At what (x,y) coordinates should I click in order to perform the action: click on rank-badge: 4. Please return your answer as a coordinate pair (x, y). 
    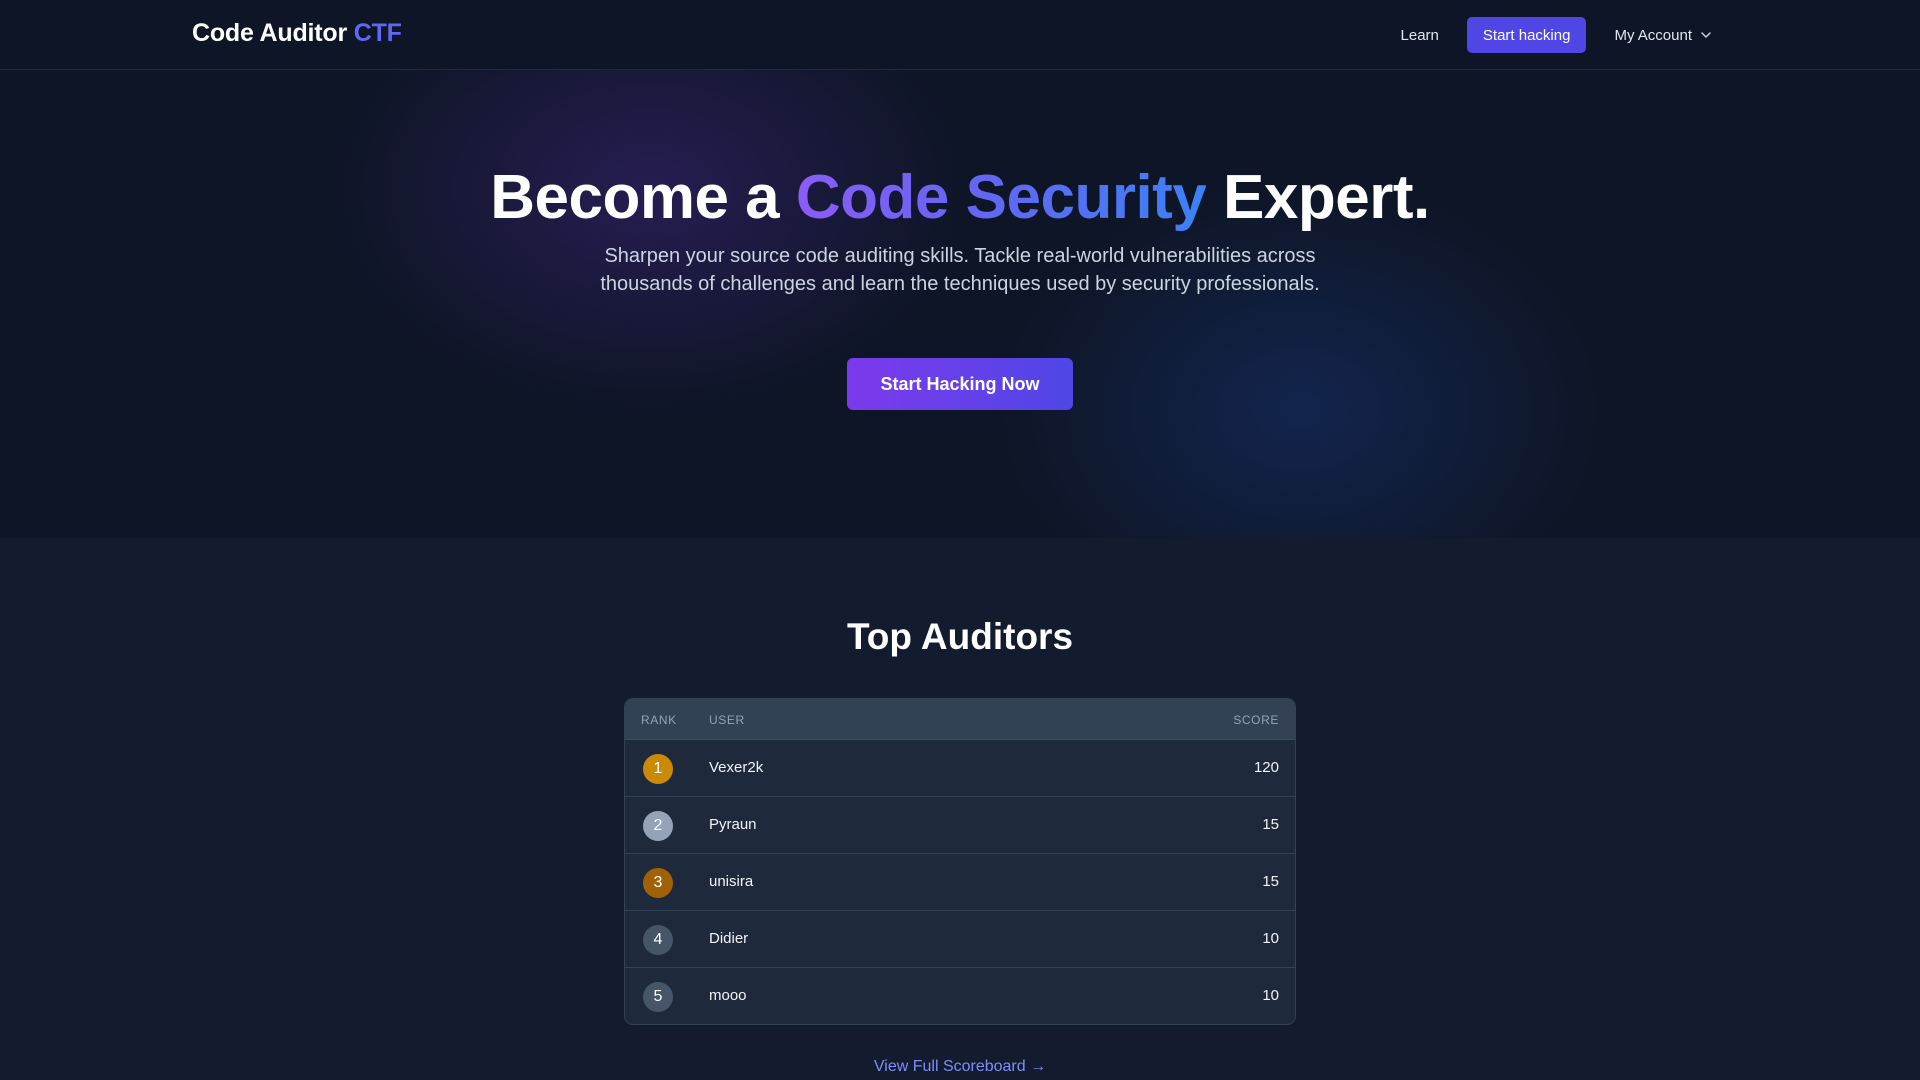
    Looking at the image, I should click on (658, 940).